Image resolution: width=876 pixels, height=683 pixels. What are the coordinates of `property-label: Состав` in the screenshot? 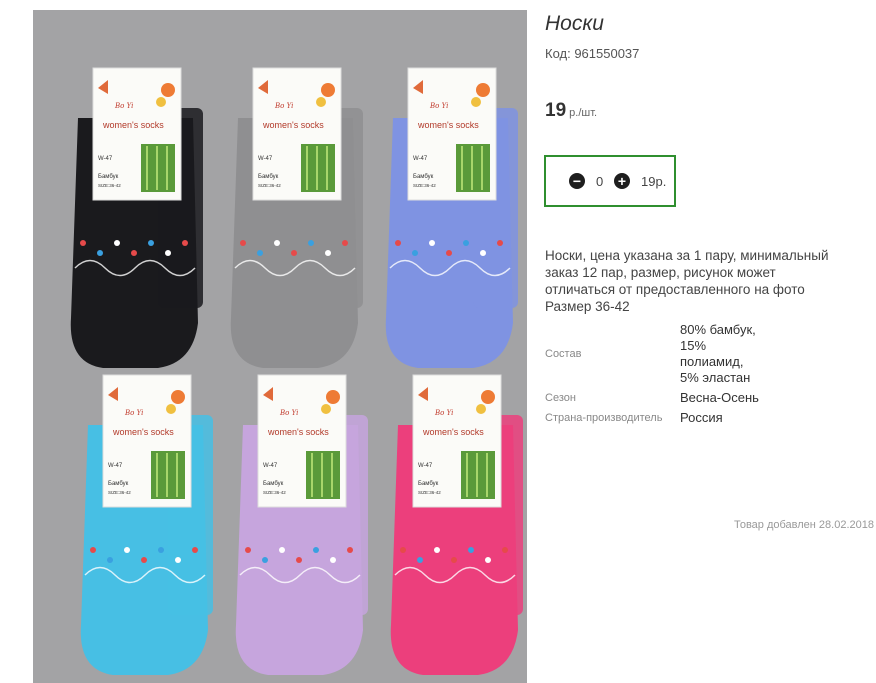 It's located at (563, 354).